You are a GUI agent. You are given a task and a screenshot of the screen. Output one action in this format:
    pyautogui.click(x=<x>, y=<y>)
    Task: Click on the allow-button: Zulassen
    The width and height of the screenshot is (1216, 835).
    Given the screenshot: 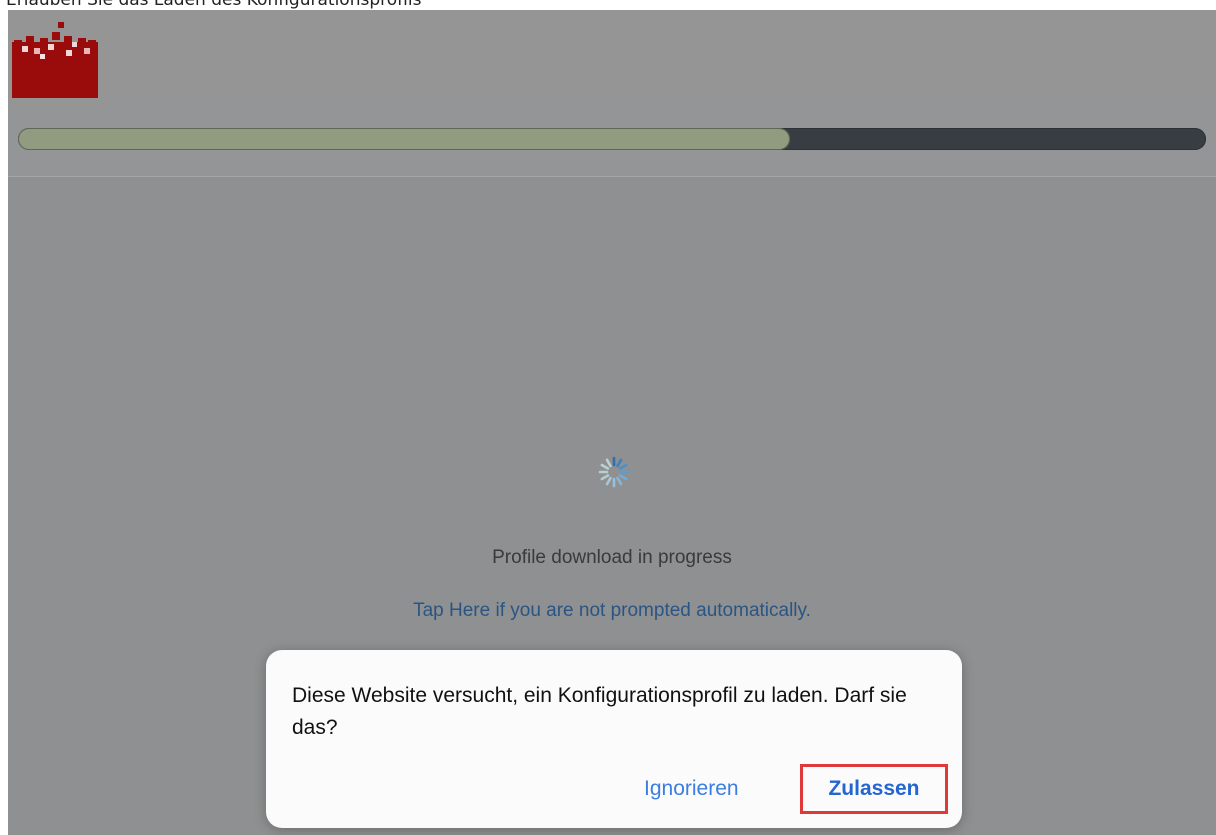 What is the action you would take?
    pyautogui.click(x=874, y=789)
    